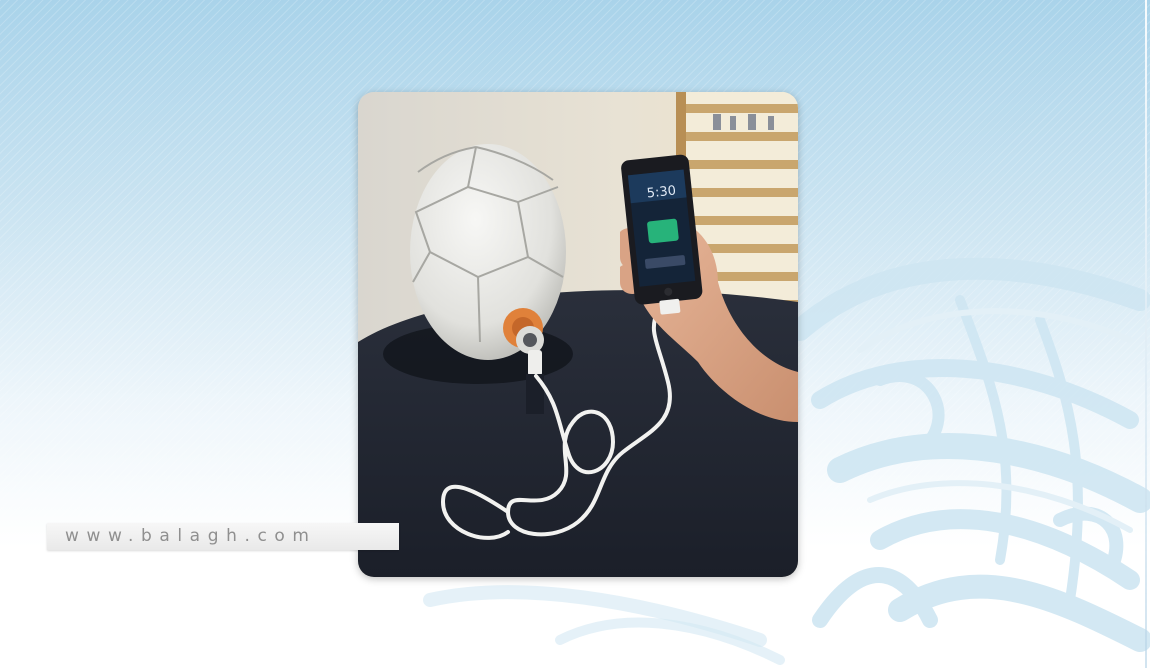 The width and height of the screenshot is (1150, 668). Describe the element at coordinates (1146, 334) in the screenshot. I see `right-edge-line` at that location.